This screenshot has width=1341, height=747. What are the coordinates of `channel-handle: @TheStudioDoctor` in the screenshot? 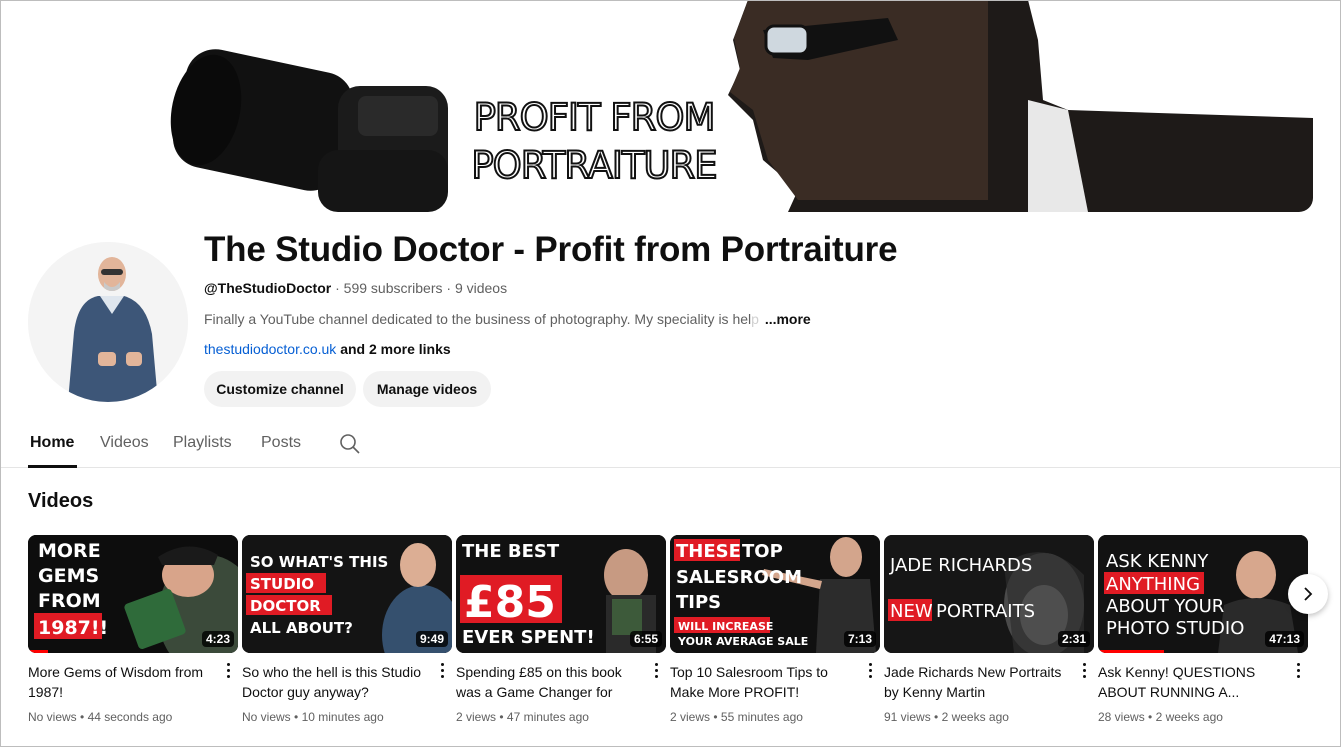 It's located at (268, 288).